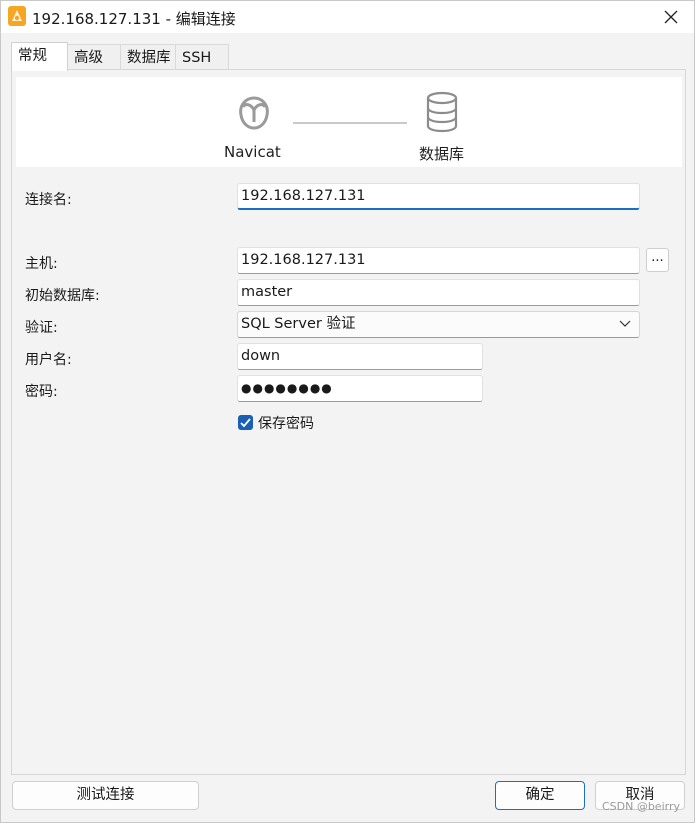 This screenshot has height=823, width=695. I want to click on authentication-value: SQL Server 验证, so click(298, 324).